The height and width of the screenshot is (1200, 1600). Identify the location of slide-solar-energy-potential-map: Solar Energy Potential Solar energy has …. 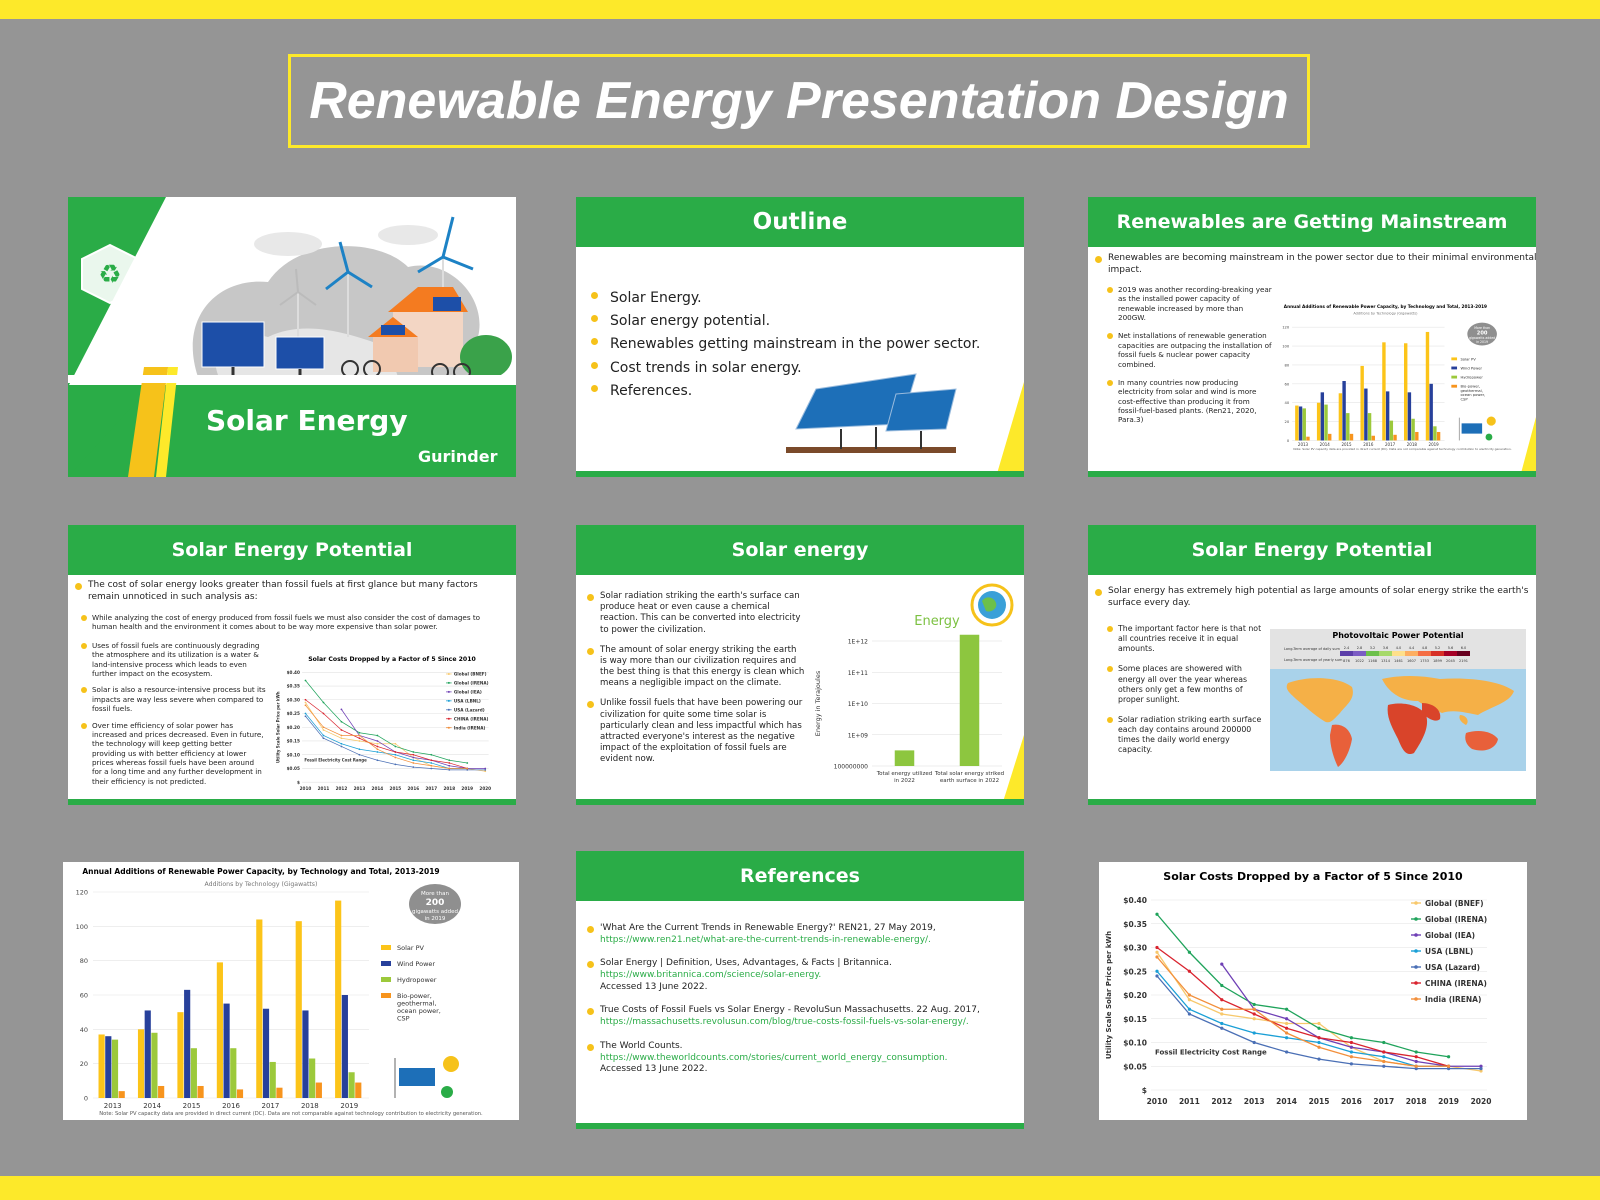
(1312, 665).